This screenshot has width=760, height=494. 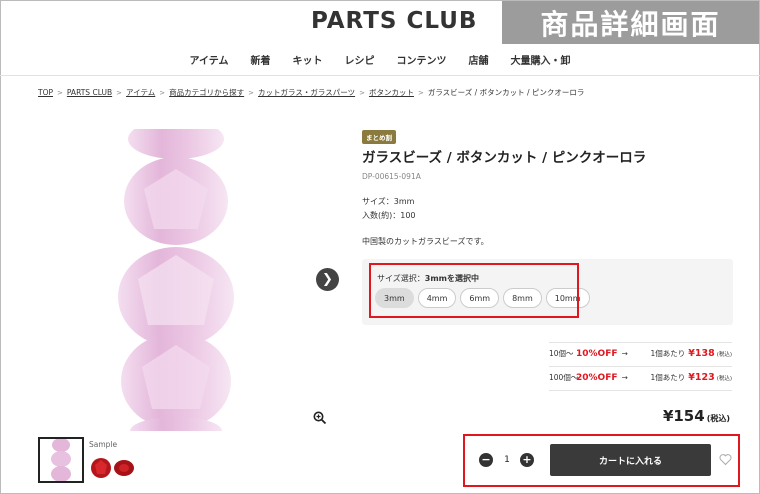 I want to click on heart-icon, so click(x=725, y=459).